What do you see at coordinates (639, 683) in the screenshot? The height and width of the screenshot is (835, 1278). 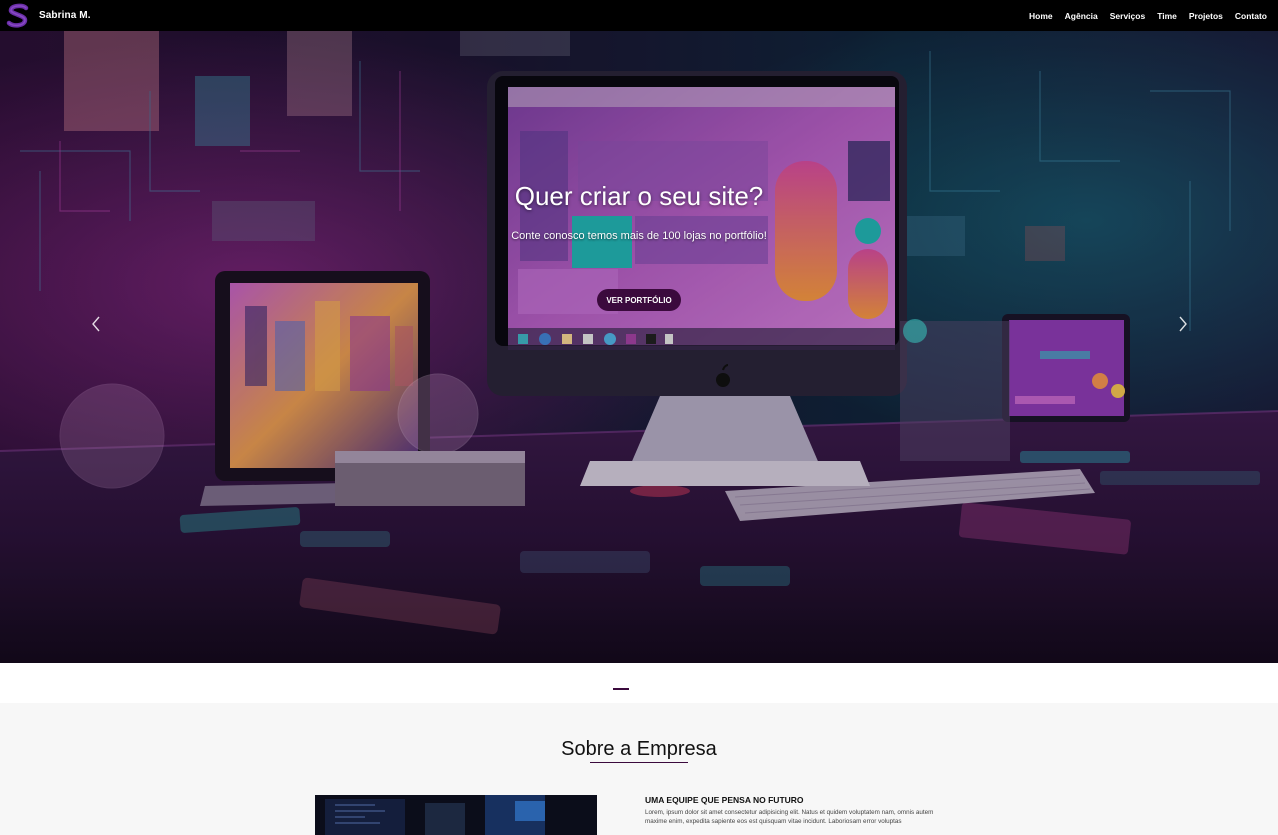 I see `carousel-indicators` at bounding box center [639, 683].